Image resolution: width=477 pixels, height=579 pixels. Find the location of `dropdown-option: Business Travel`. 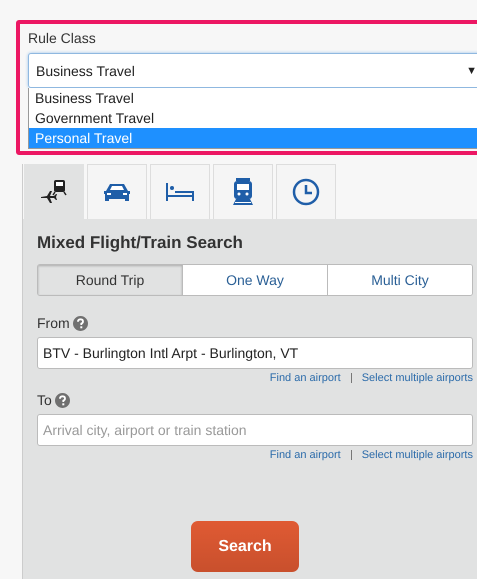

dropdown-option: Business Travel is located at coordinates (253, 98).